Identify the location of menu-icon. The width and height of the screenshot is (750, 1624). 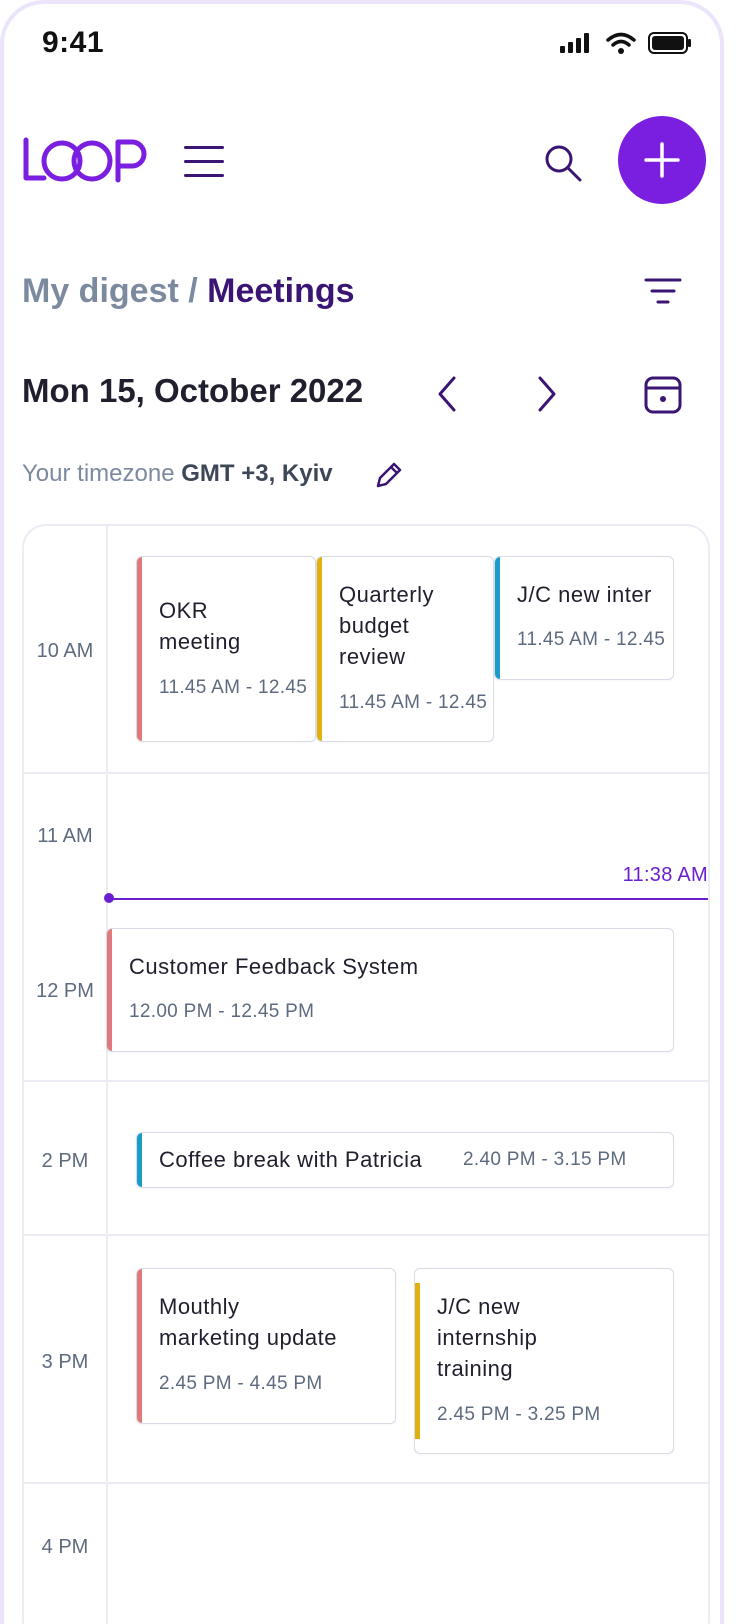
(204, 147).